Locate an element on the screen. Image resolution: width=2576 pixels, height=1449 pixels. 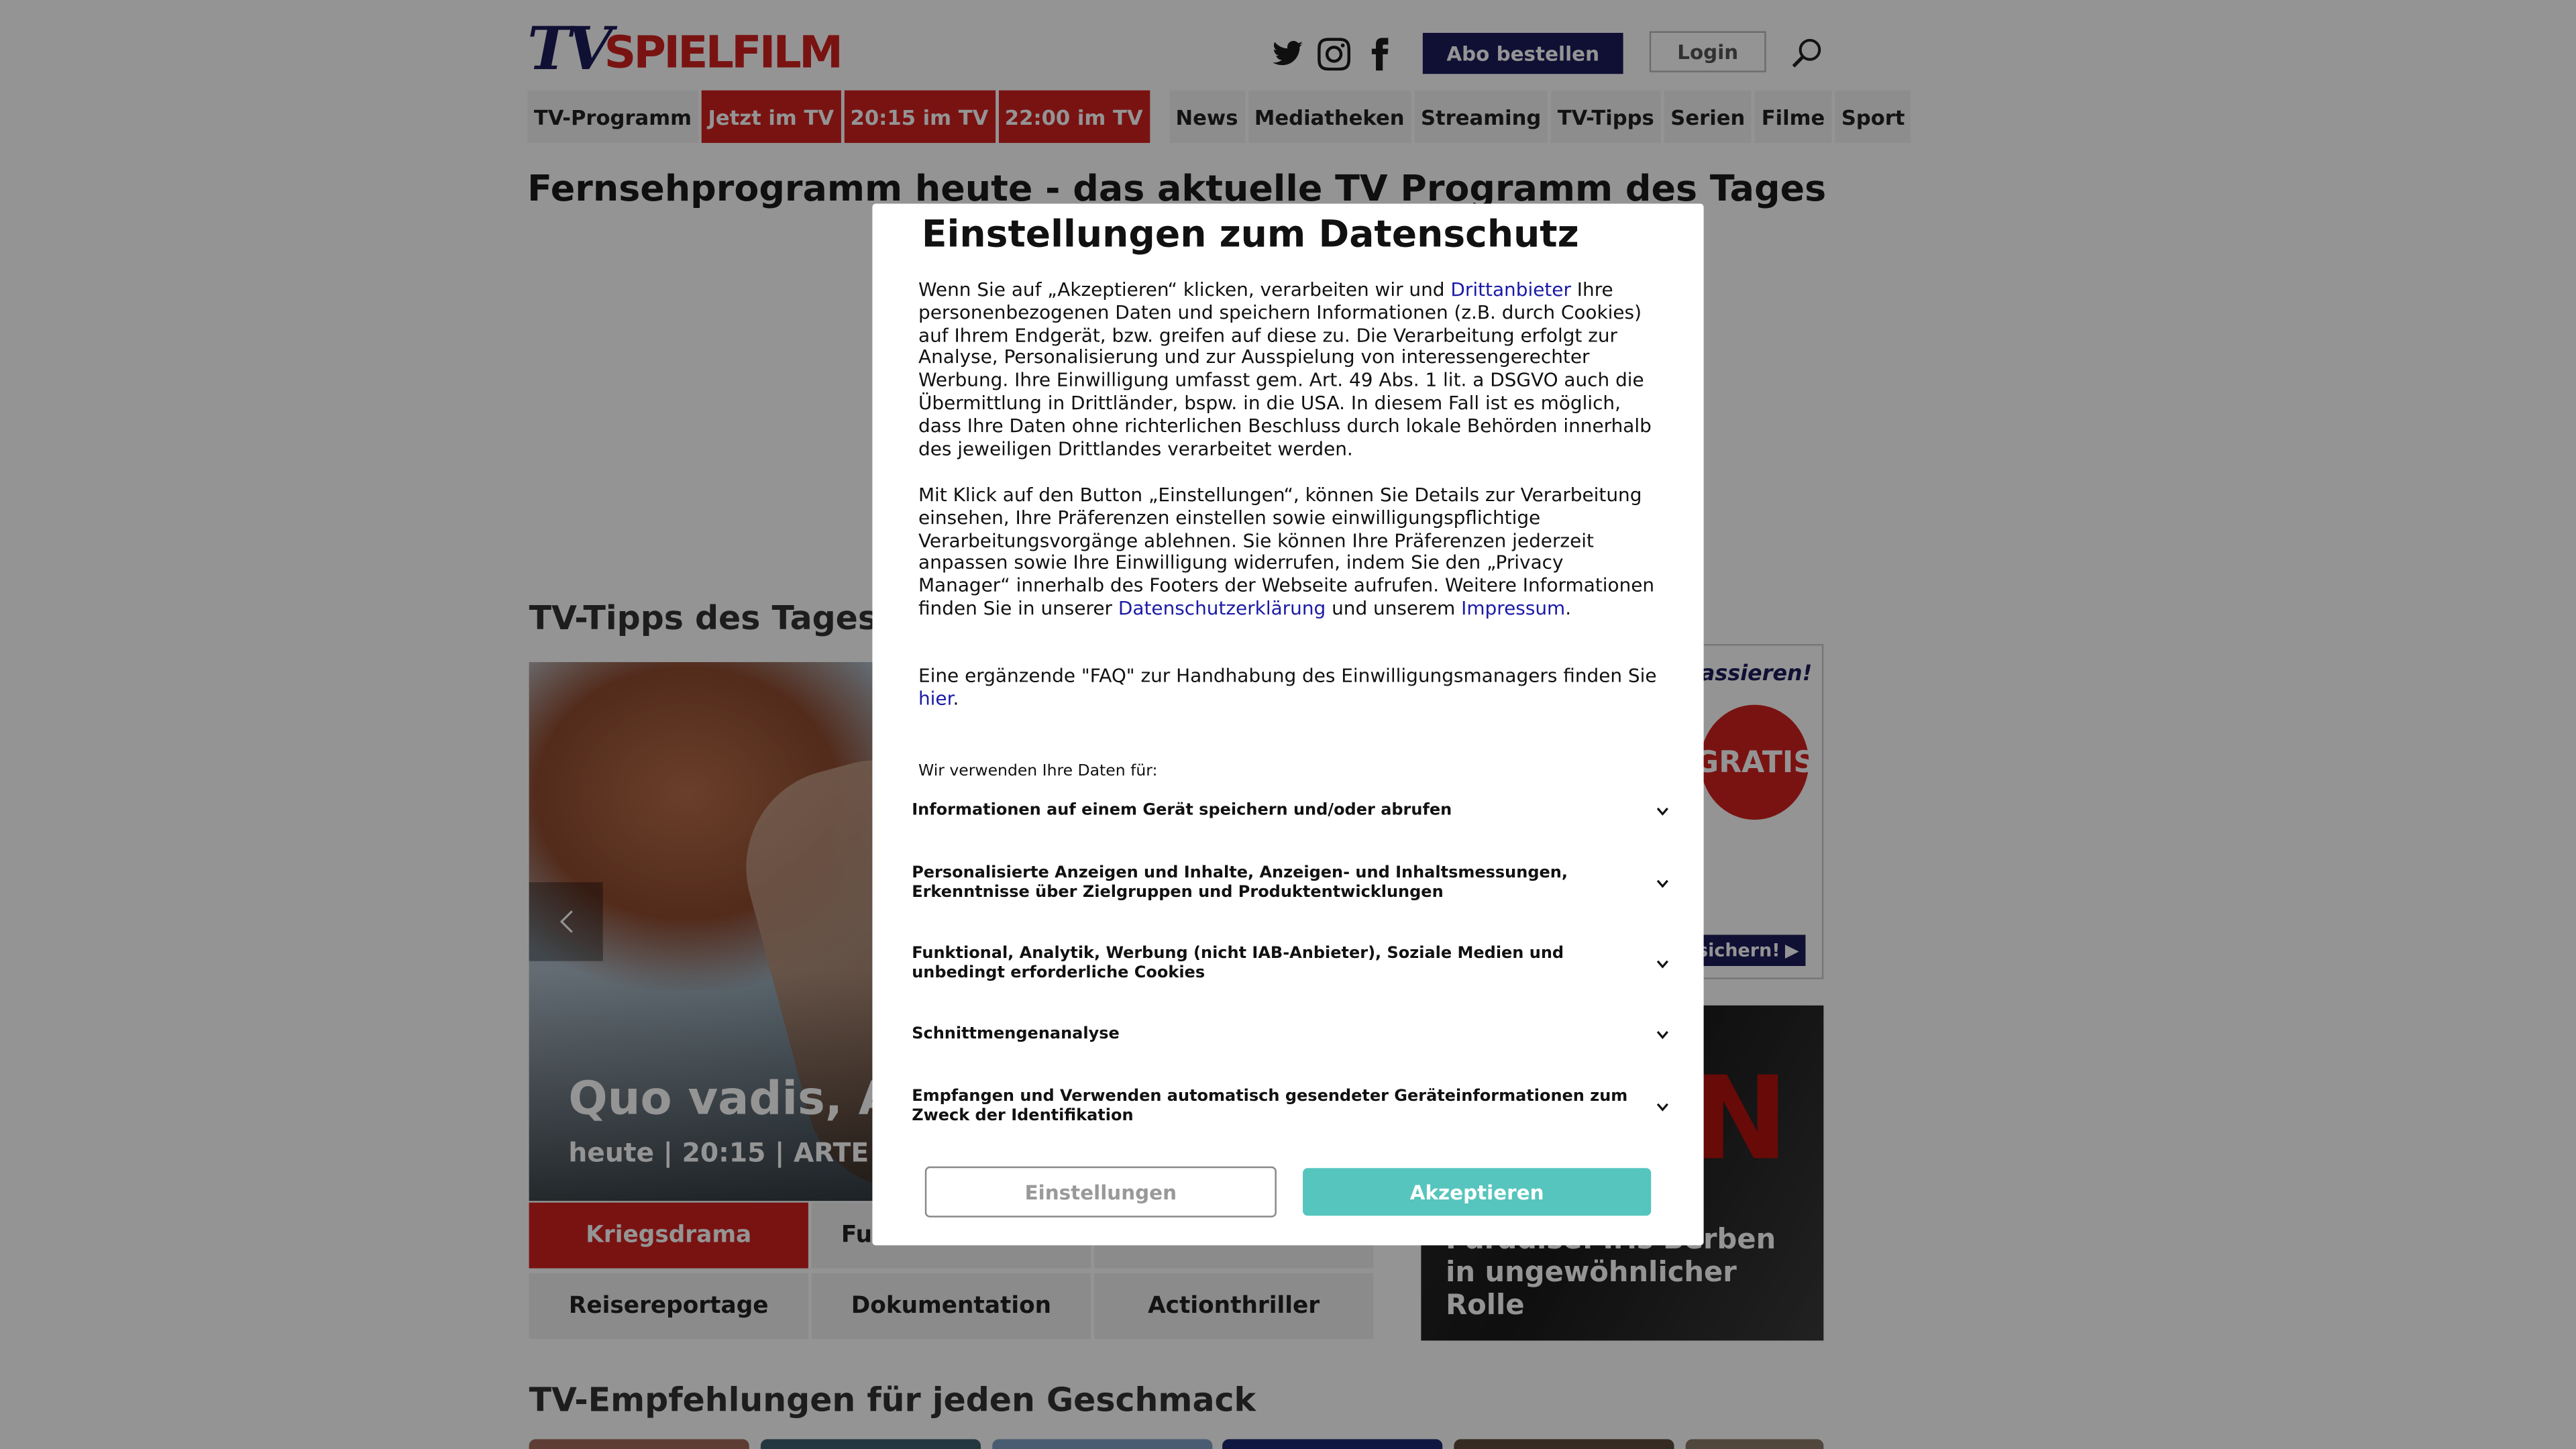
dialog-title: Einstellungen zum Datenschutz is located at coordinates (1250, 235).